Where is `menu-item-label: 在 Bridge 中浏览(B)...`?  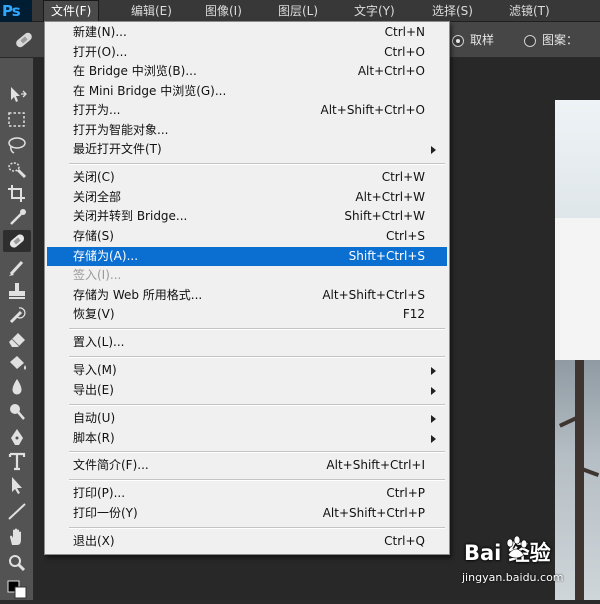 menu-item-label: 在 Bridge 中浏览(B)... is located at coordinates (135, 71).